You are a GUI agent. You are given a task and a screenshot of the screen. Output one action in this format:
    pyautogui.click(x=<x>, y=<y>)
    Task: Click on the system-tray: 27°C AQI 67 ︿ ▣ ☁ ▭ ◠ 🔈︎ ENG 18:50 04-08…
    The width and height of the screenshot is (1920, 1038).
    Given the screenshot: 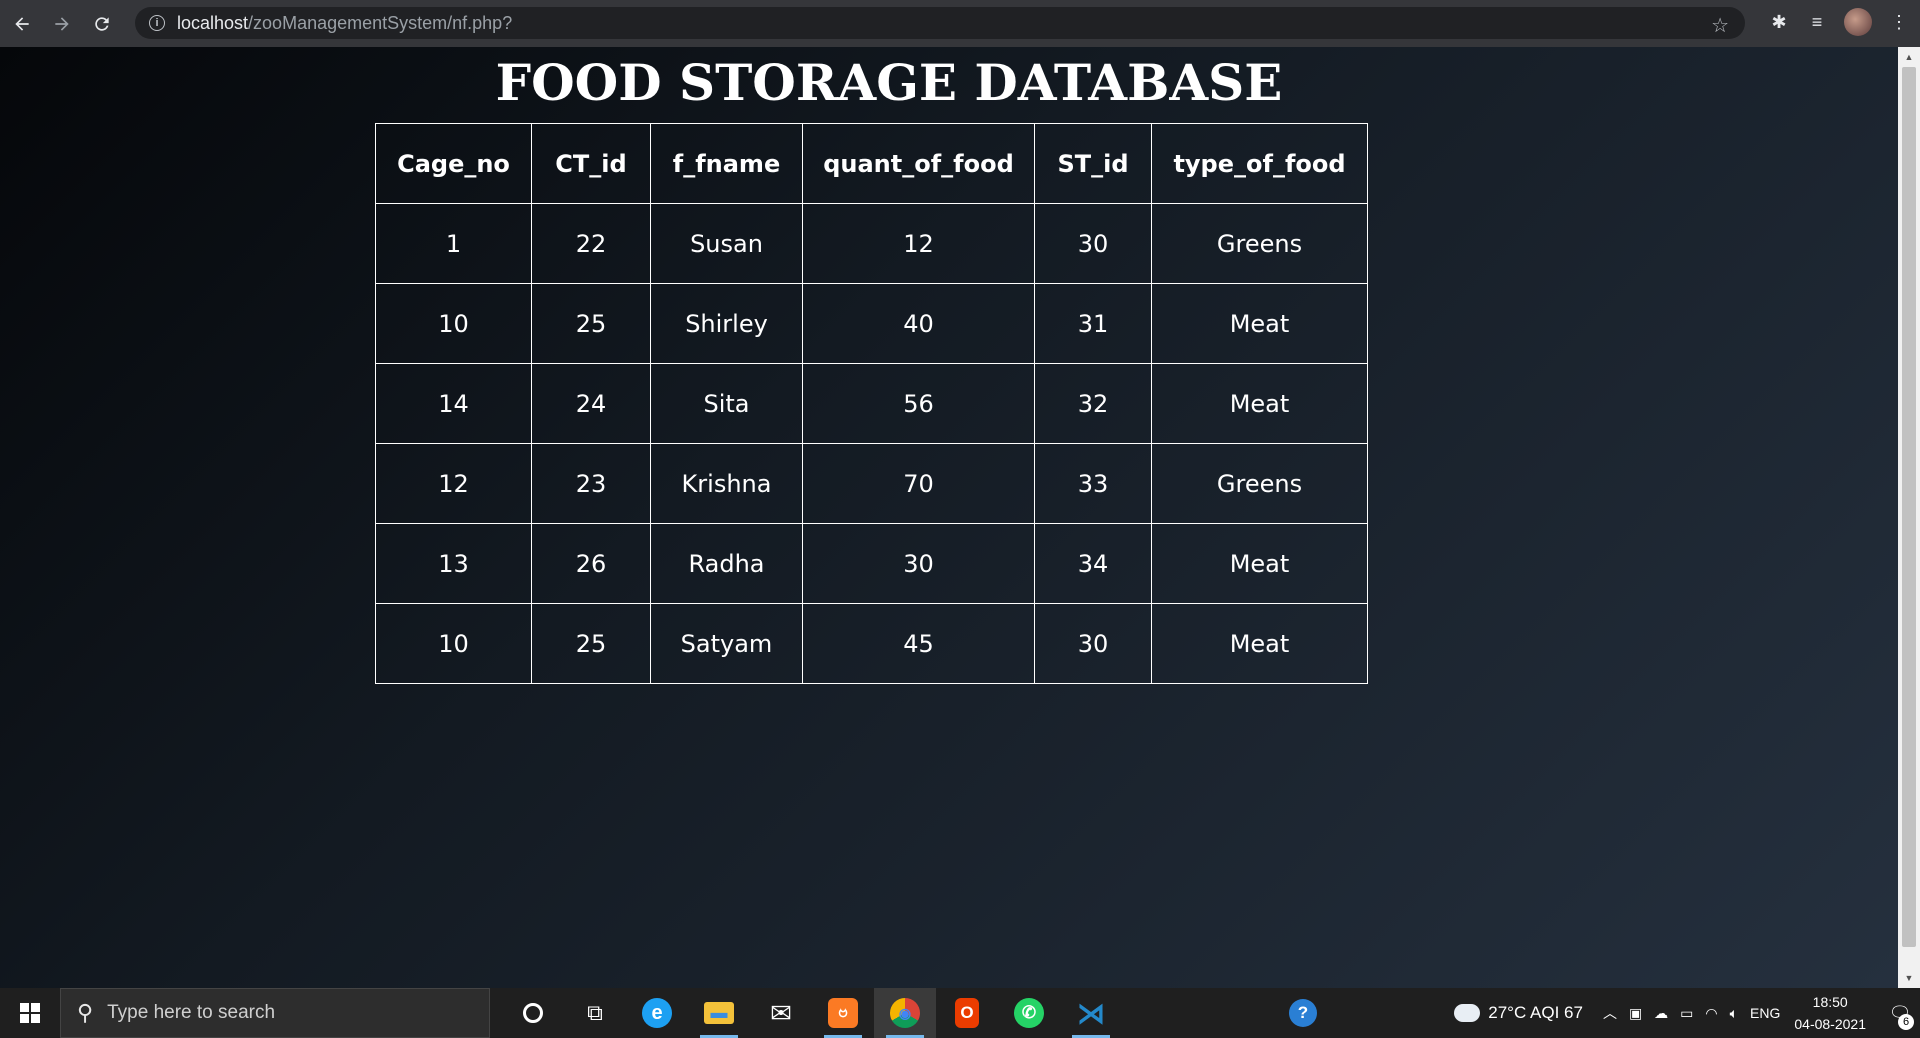 What is the action you would take?
    pyautogui.click(x=1687, y=1013)
    